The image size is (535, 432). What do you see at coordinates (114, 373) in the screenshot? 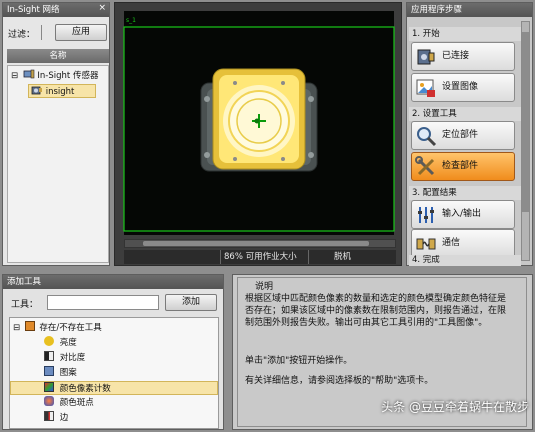
I see `tool-list: ⊟ 存在/不存在工具 亮度 对比度 图案 颜色像素计数 颜色斑点 边` at bounding box center [114, 373].